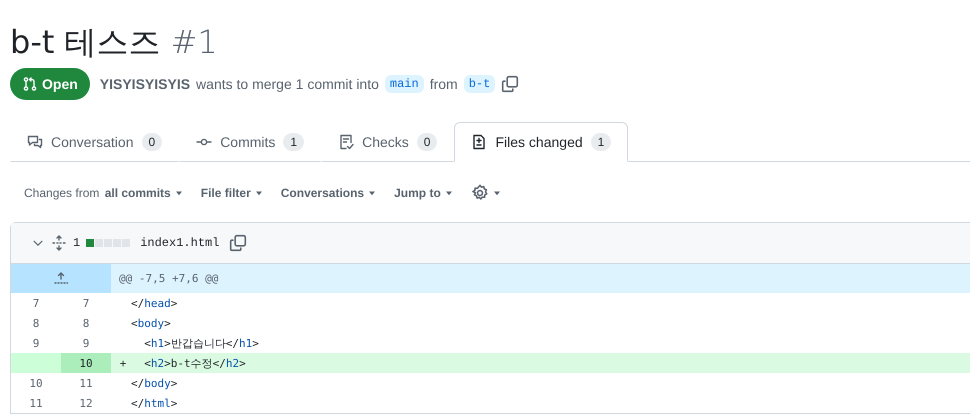 The image size is (970, 419). I want to click on code-line: </html>, so click(154, 403).